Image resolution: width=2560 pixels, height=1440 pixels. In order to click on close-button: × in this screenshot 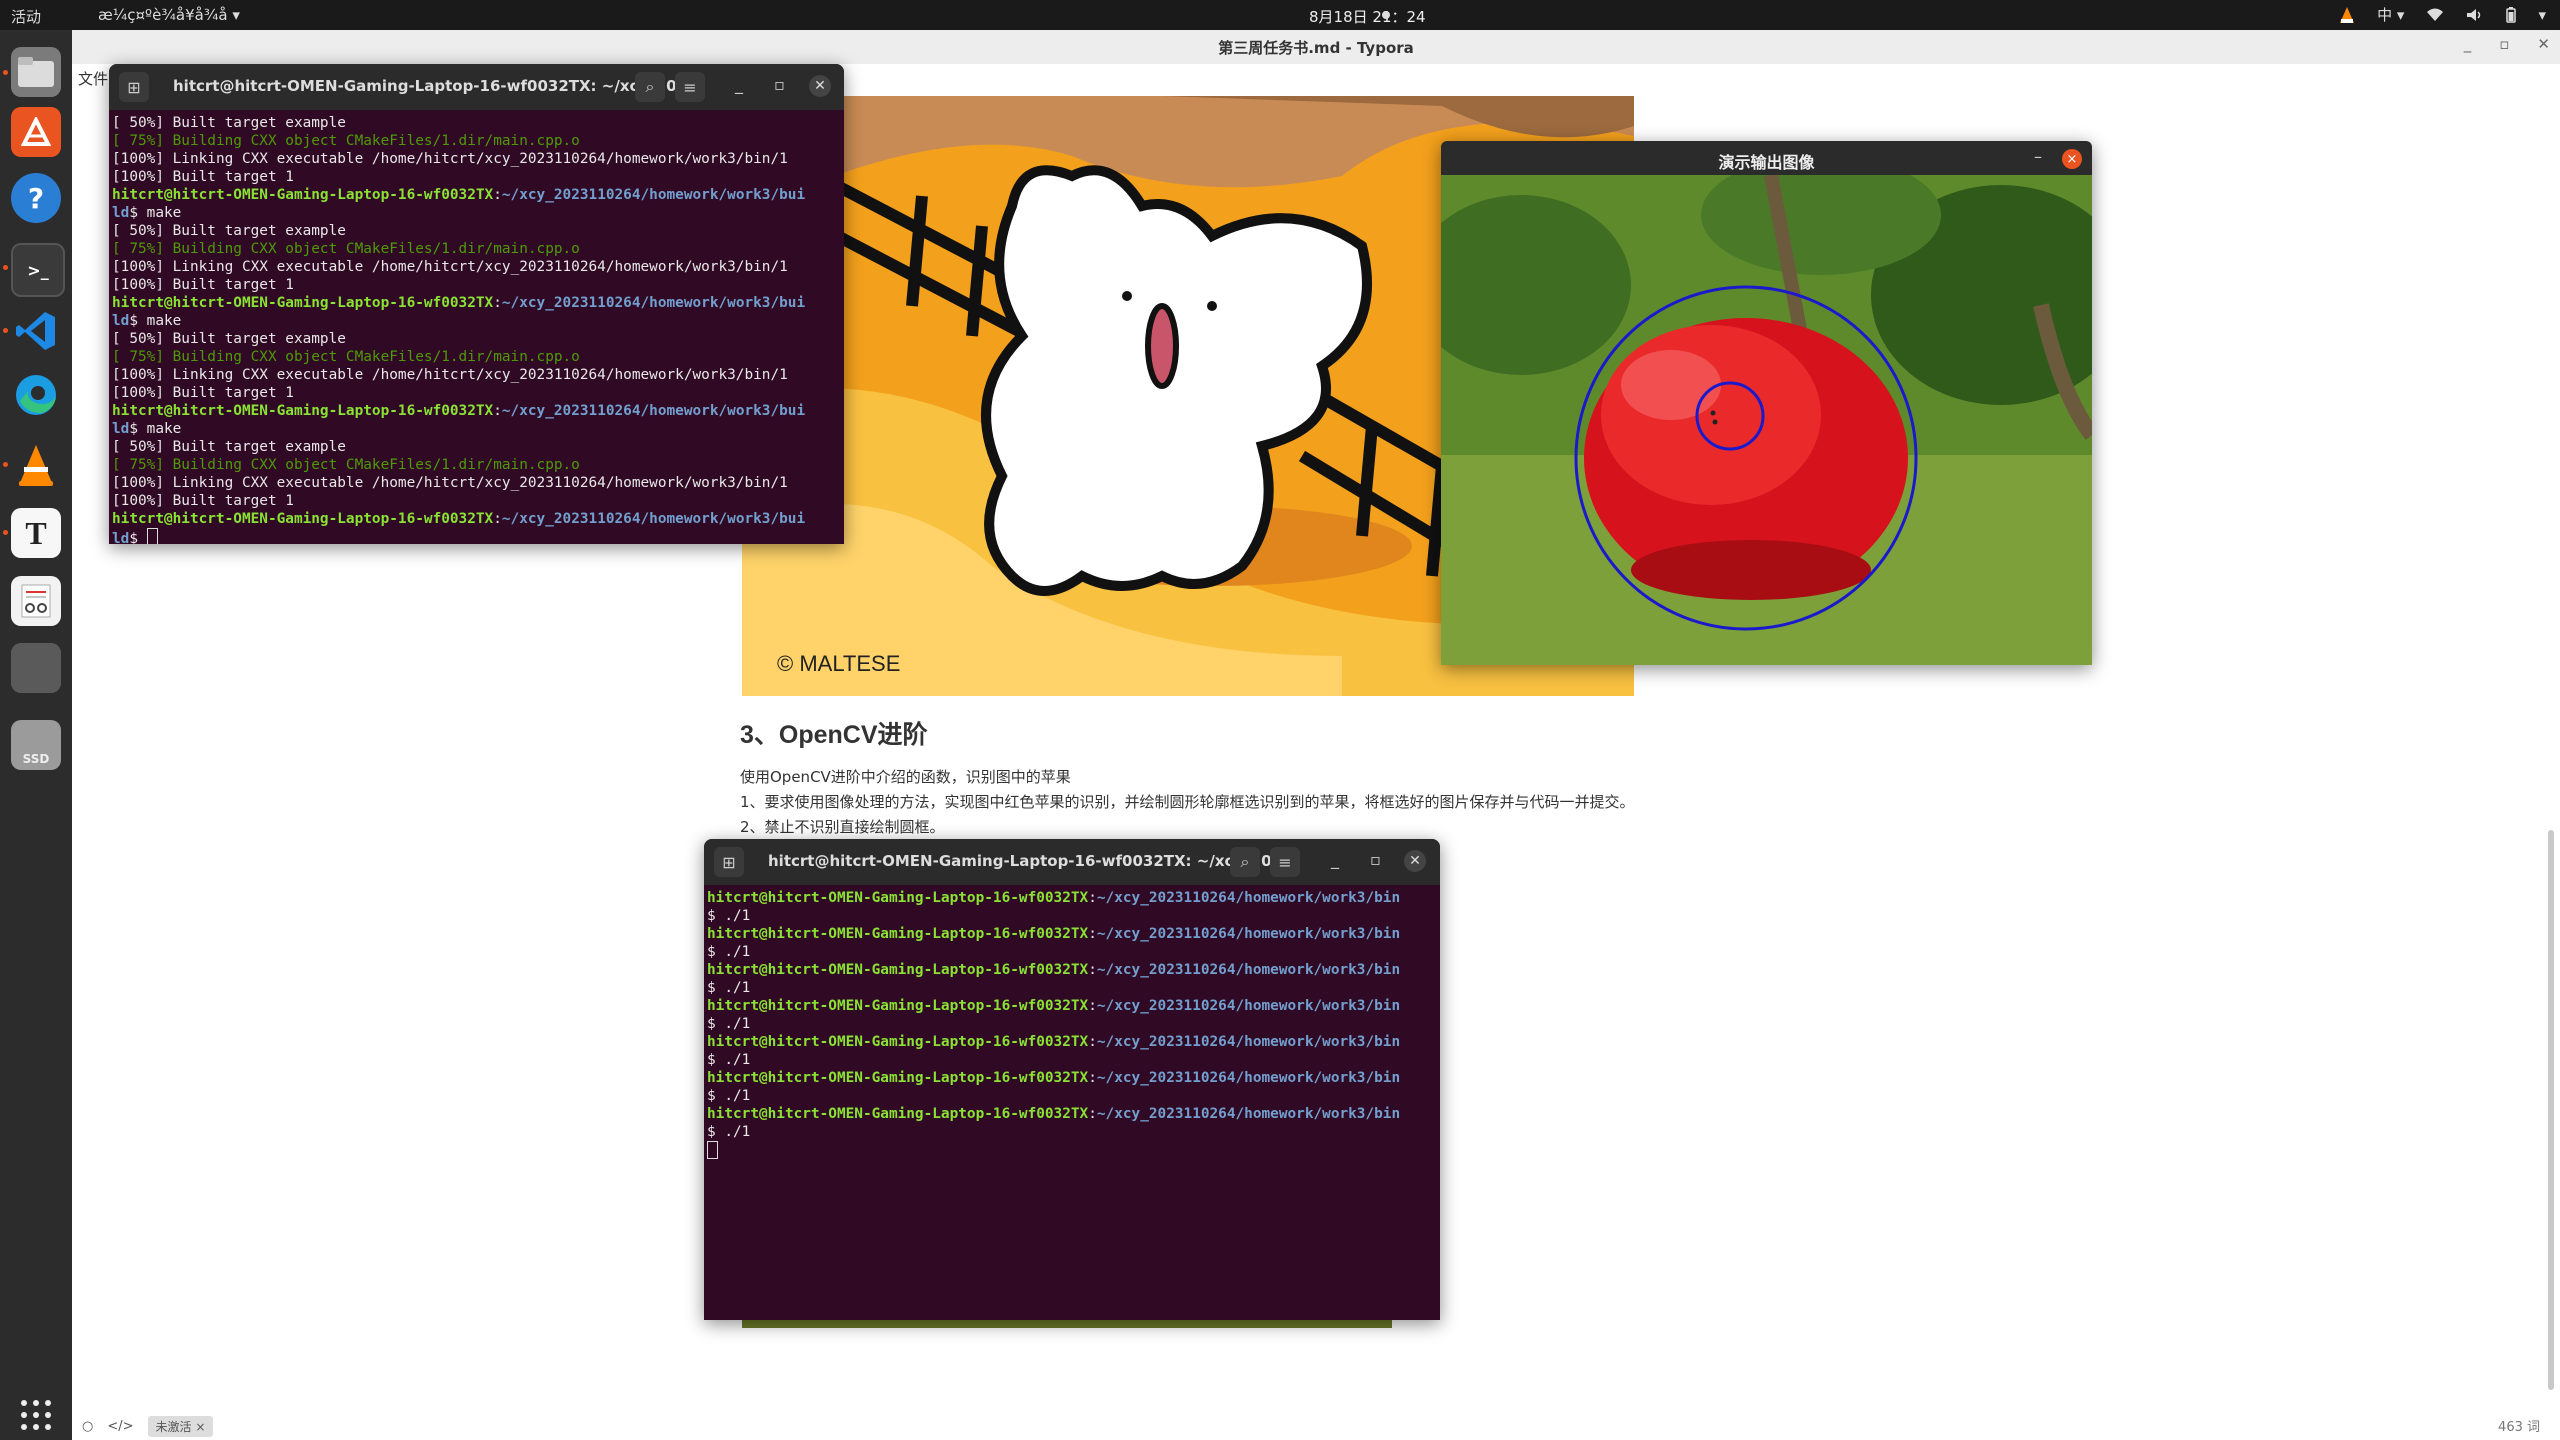, I will do `click(2072, 159)`.